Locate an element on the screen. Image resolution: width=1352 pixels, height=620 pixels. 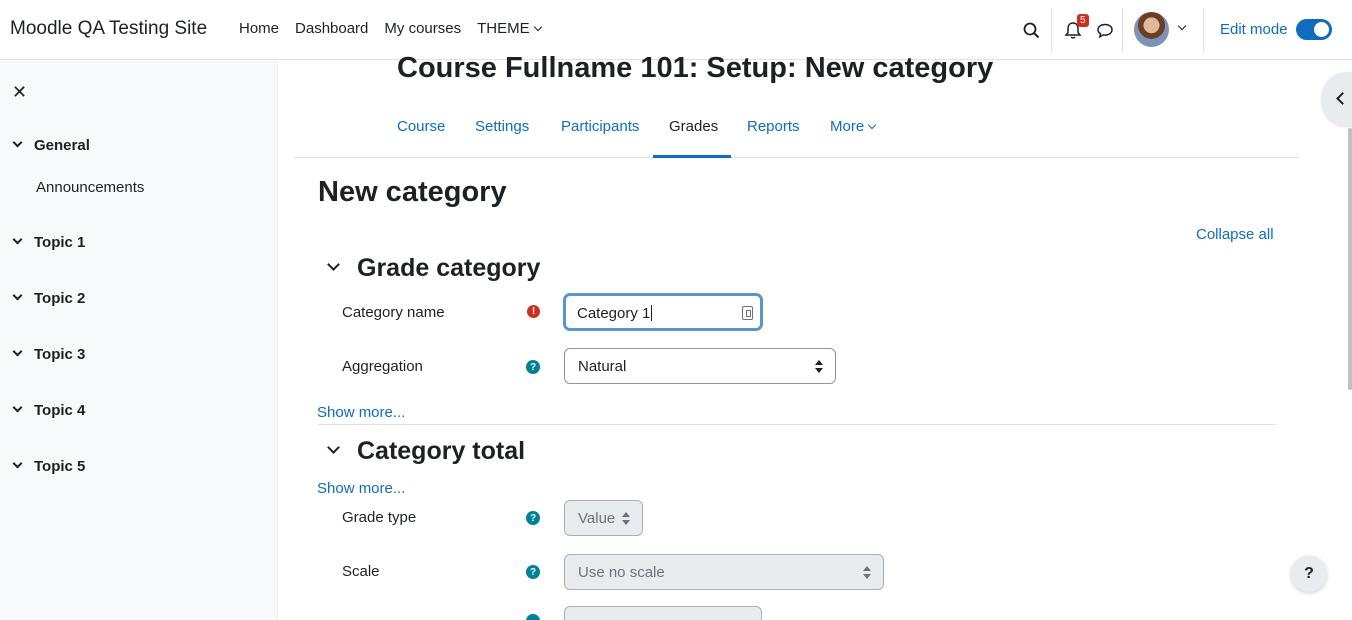
nav-theme-label: THEME is located at coordinates (503, 28).